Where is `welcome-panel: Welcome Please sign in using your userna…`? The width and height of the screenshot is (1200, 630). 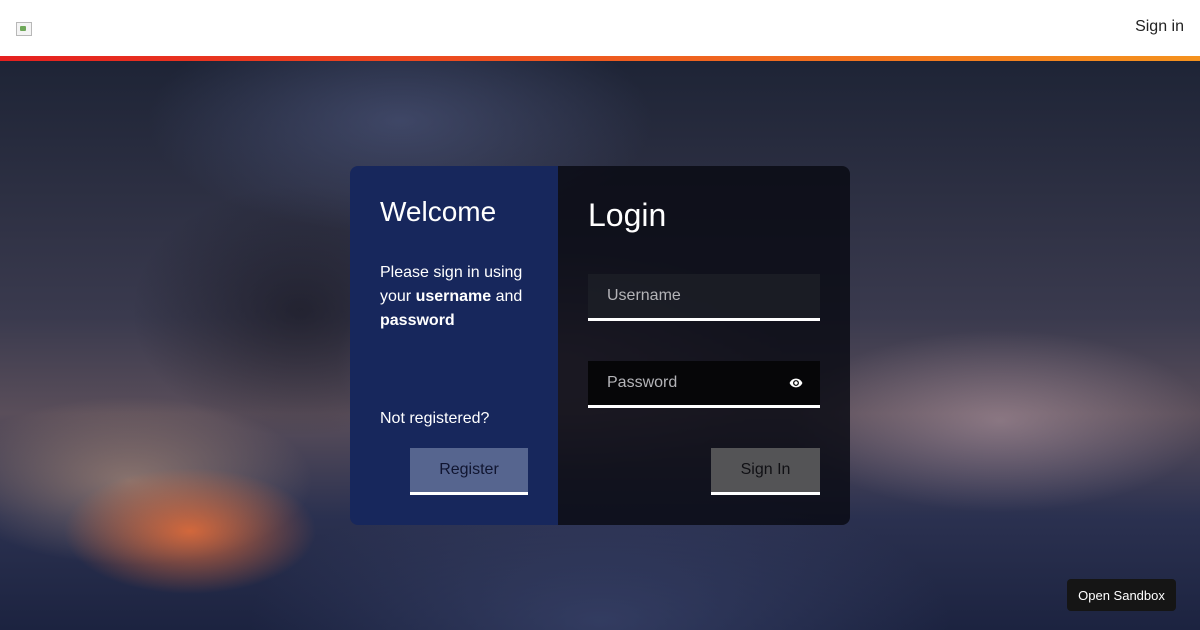
welcome-panel: Welcome Please sign in using your userna… is located at coordinates (454, 345).